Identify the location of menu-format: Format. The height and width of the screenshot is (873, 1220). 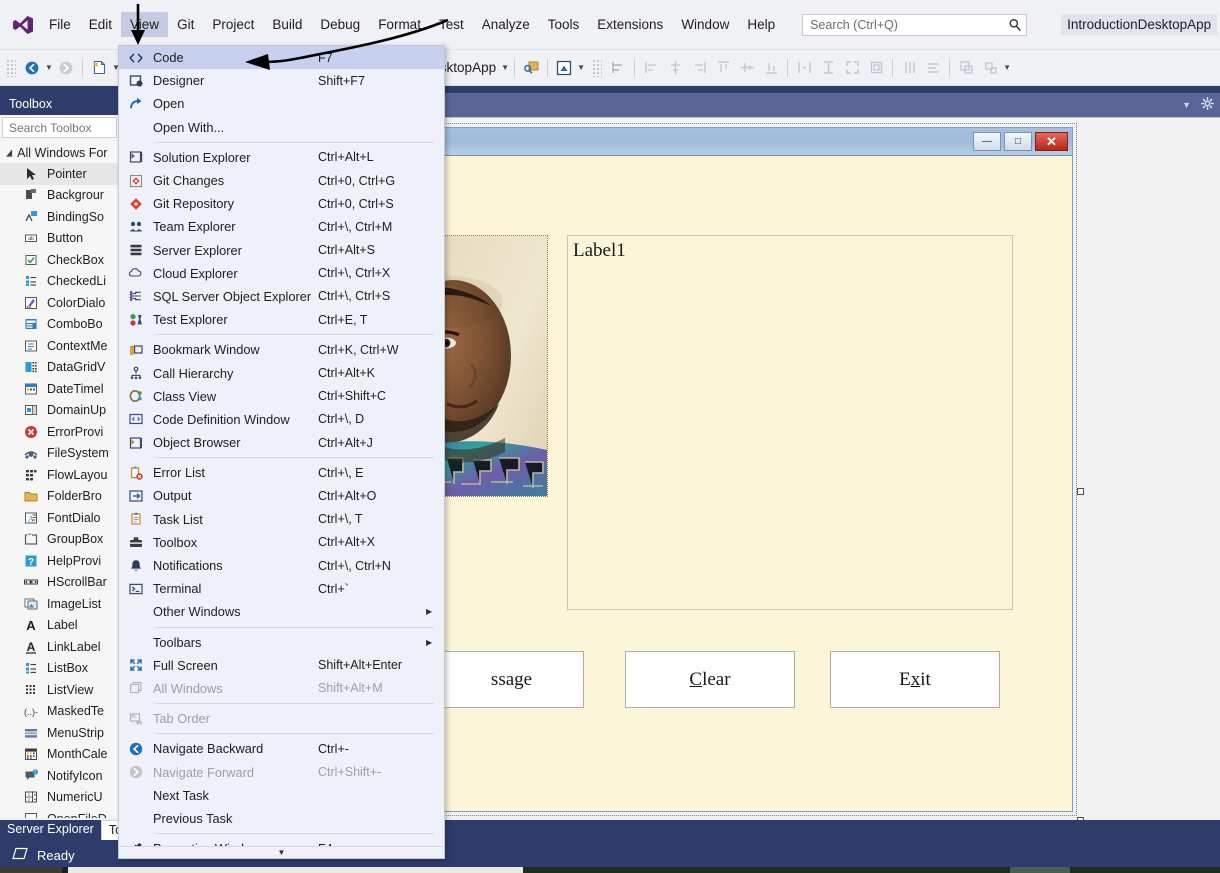
(399, 24).